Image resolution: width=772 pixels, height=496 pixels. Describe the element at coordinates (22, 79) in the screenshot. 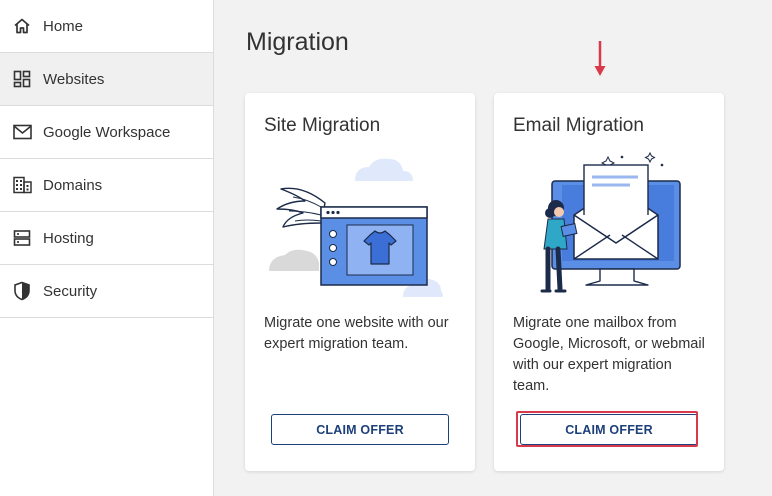

I see `dashboard-icon` at that location.